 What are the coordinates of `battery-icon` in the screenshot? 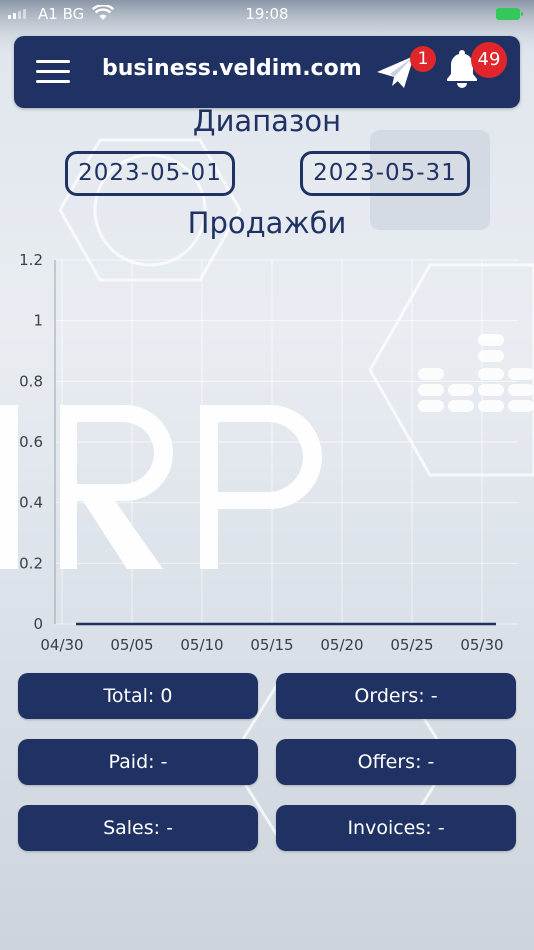 It's located at (509, 14).